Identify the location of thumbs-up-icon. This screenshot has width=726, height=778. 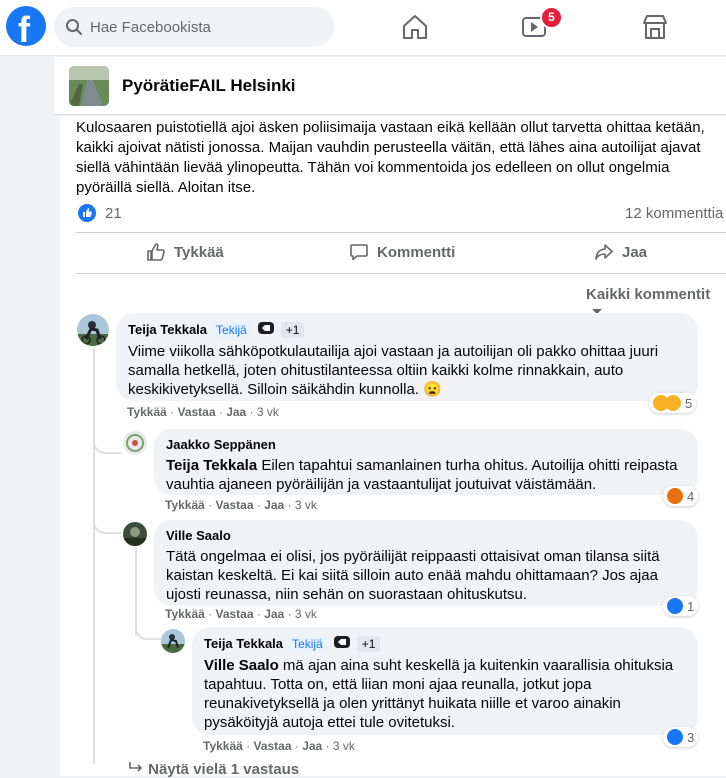
(156, 252).